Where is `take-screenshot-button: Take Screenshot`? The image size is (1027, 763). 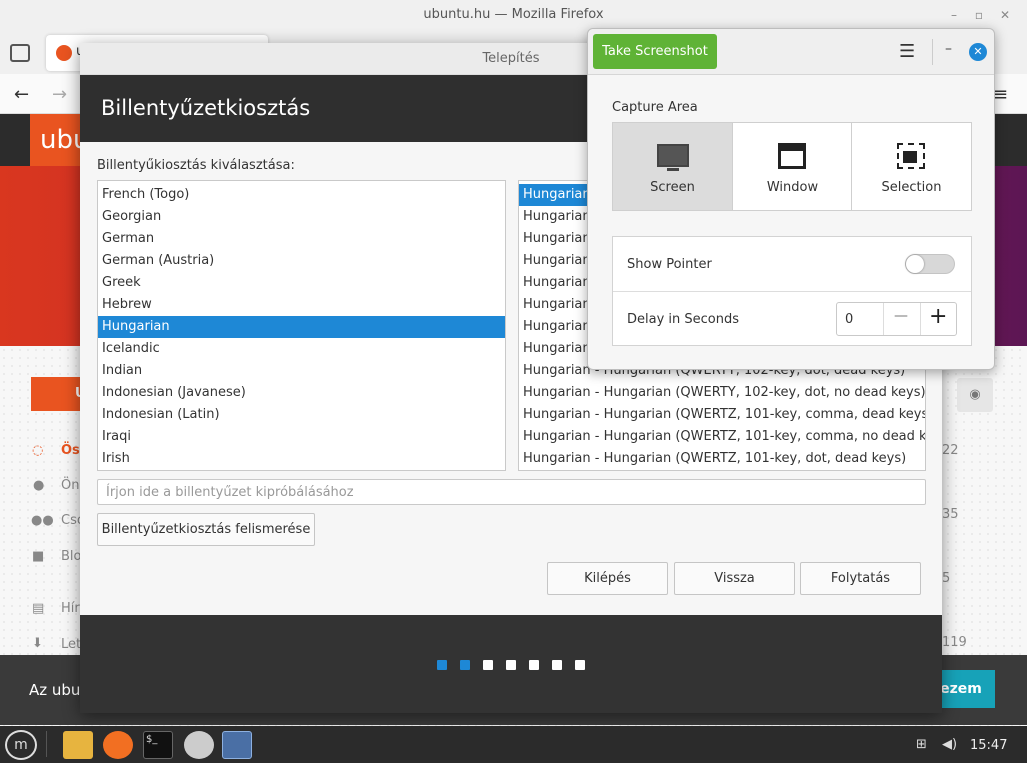
take-screenshot-button: Take Screenshot is located at coordinates (655, 51).